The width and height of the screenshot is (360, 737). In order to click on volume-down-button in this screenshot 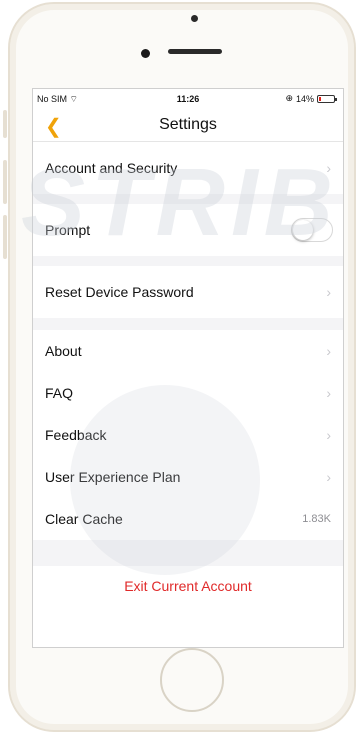, I will do `click(5, 237)`.